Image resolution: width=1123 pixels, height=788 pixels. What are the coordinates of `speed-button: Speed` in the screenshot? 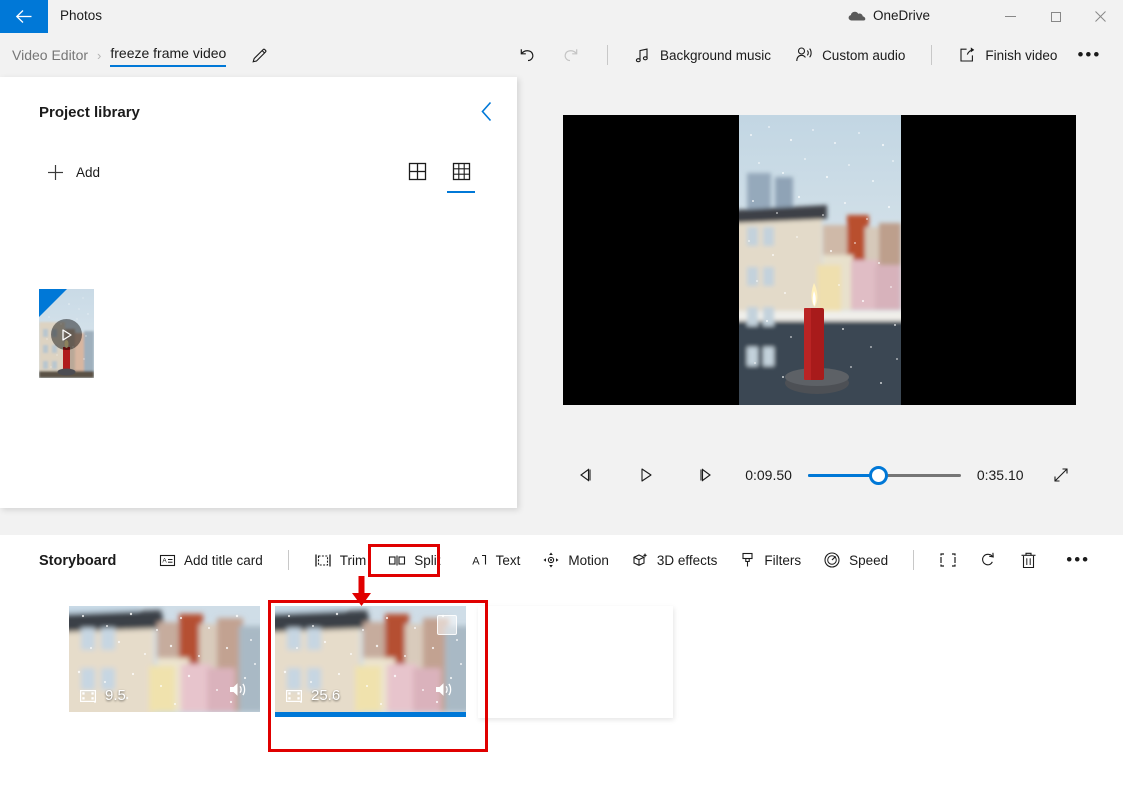 It's located at (855, 560).